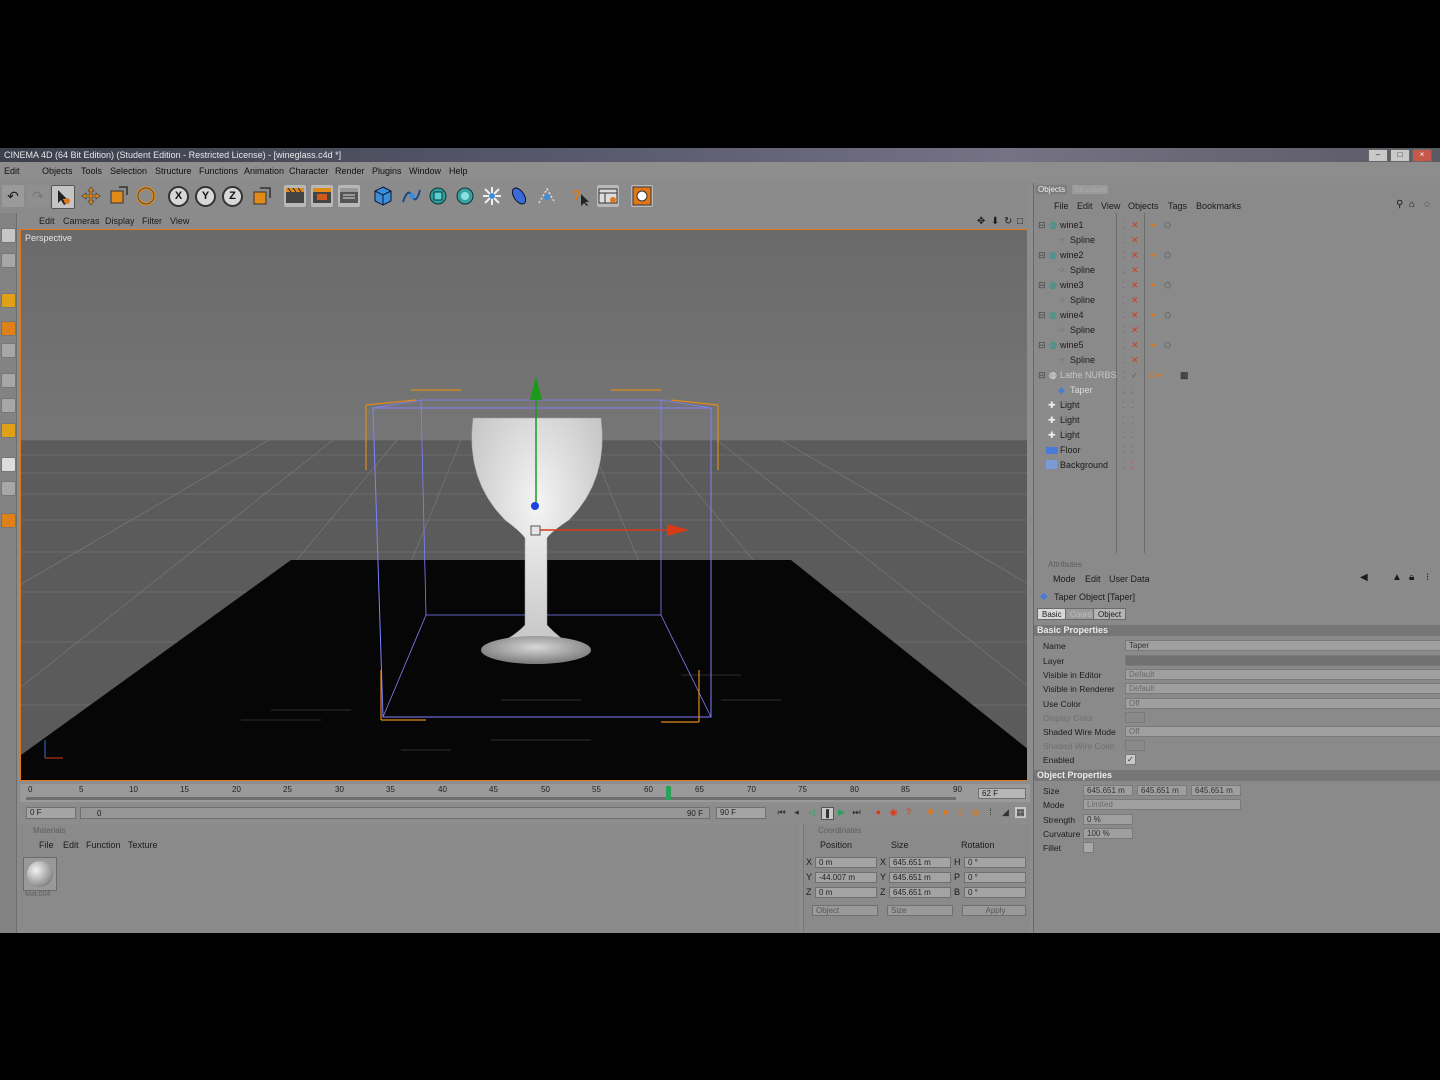 The image size is (1440, 1080). I want to click on size-x-input: 645.651 m, so click(1108, 790).